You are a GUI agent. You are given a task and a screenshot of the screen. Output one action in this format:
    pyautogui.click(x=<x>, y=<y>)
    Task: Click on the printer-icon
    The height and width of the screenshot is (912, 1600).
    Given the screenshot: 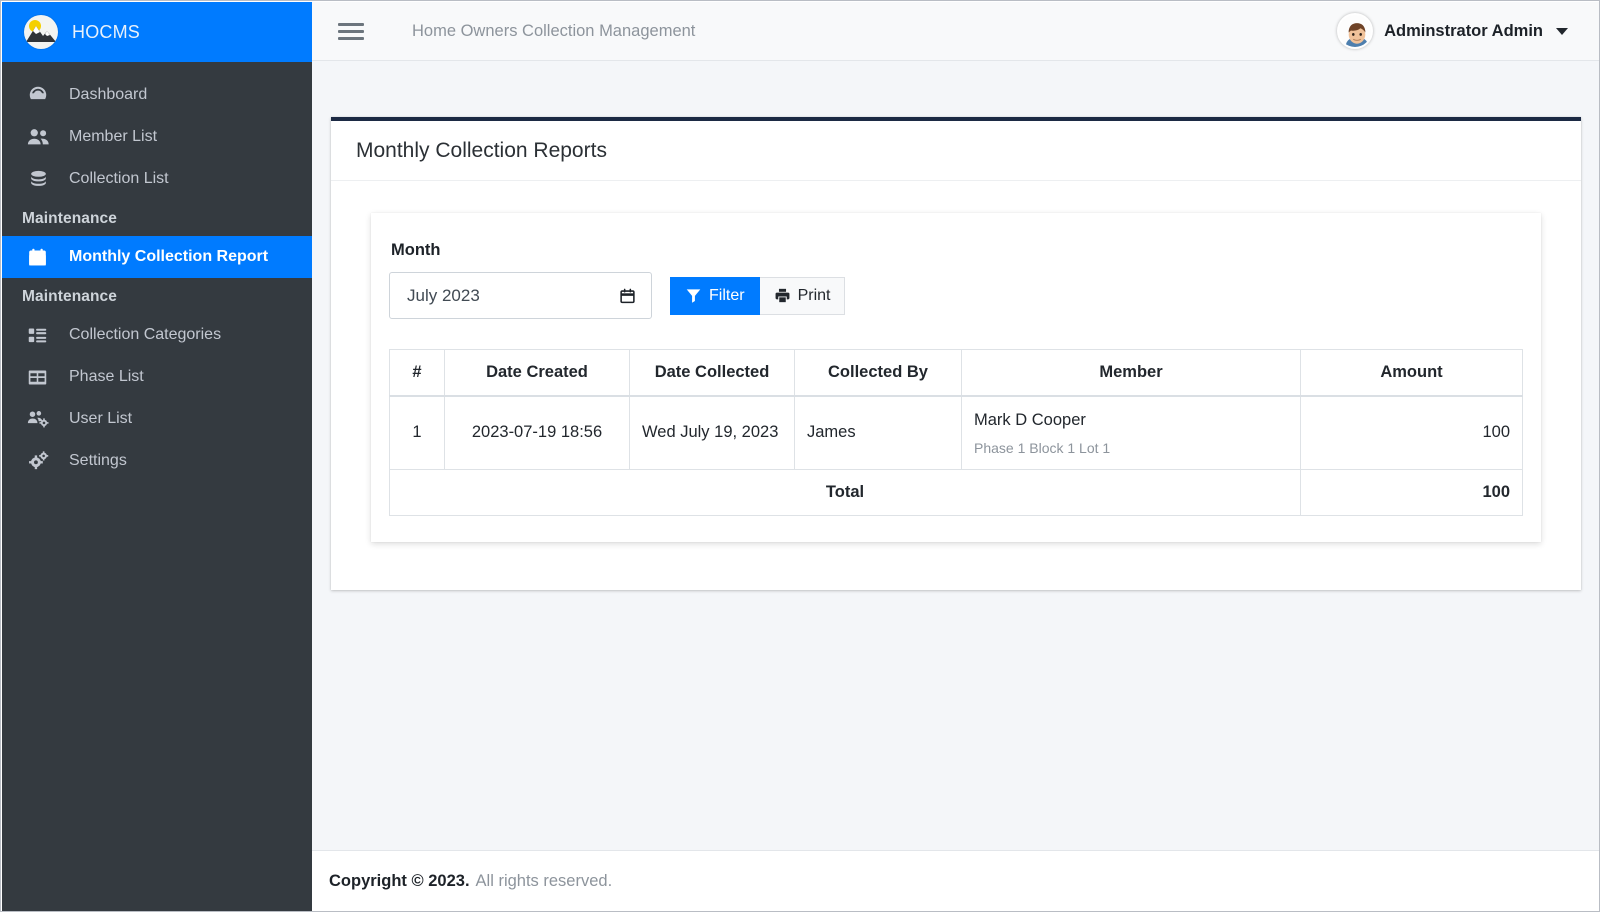 What is the action you would take?
    pyautogui.click(x=782, y=295)
    